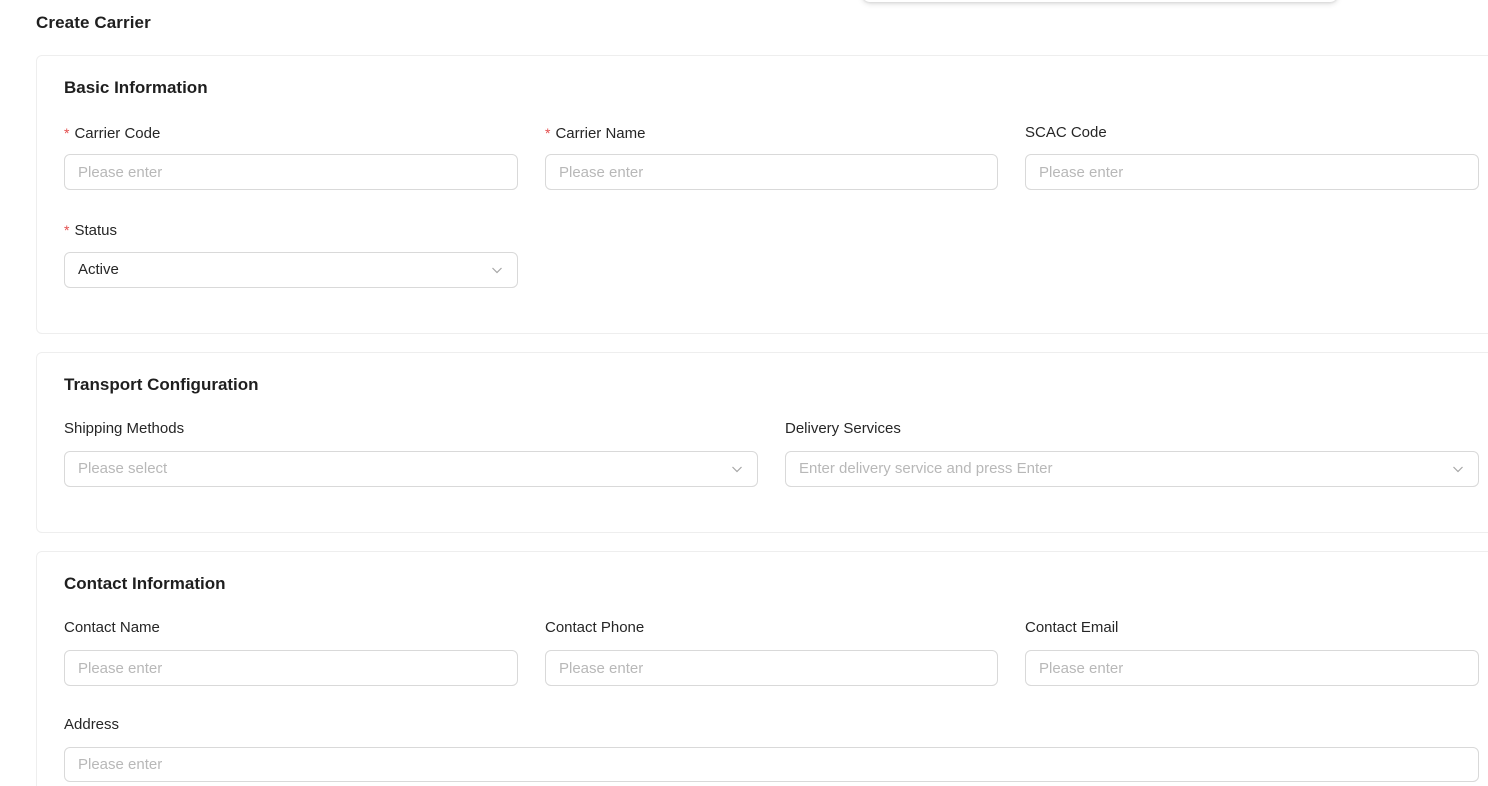 This screenshot has width=1488, height=786. I want to click on contact-name-input, so click(291, 668).